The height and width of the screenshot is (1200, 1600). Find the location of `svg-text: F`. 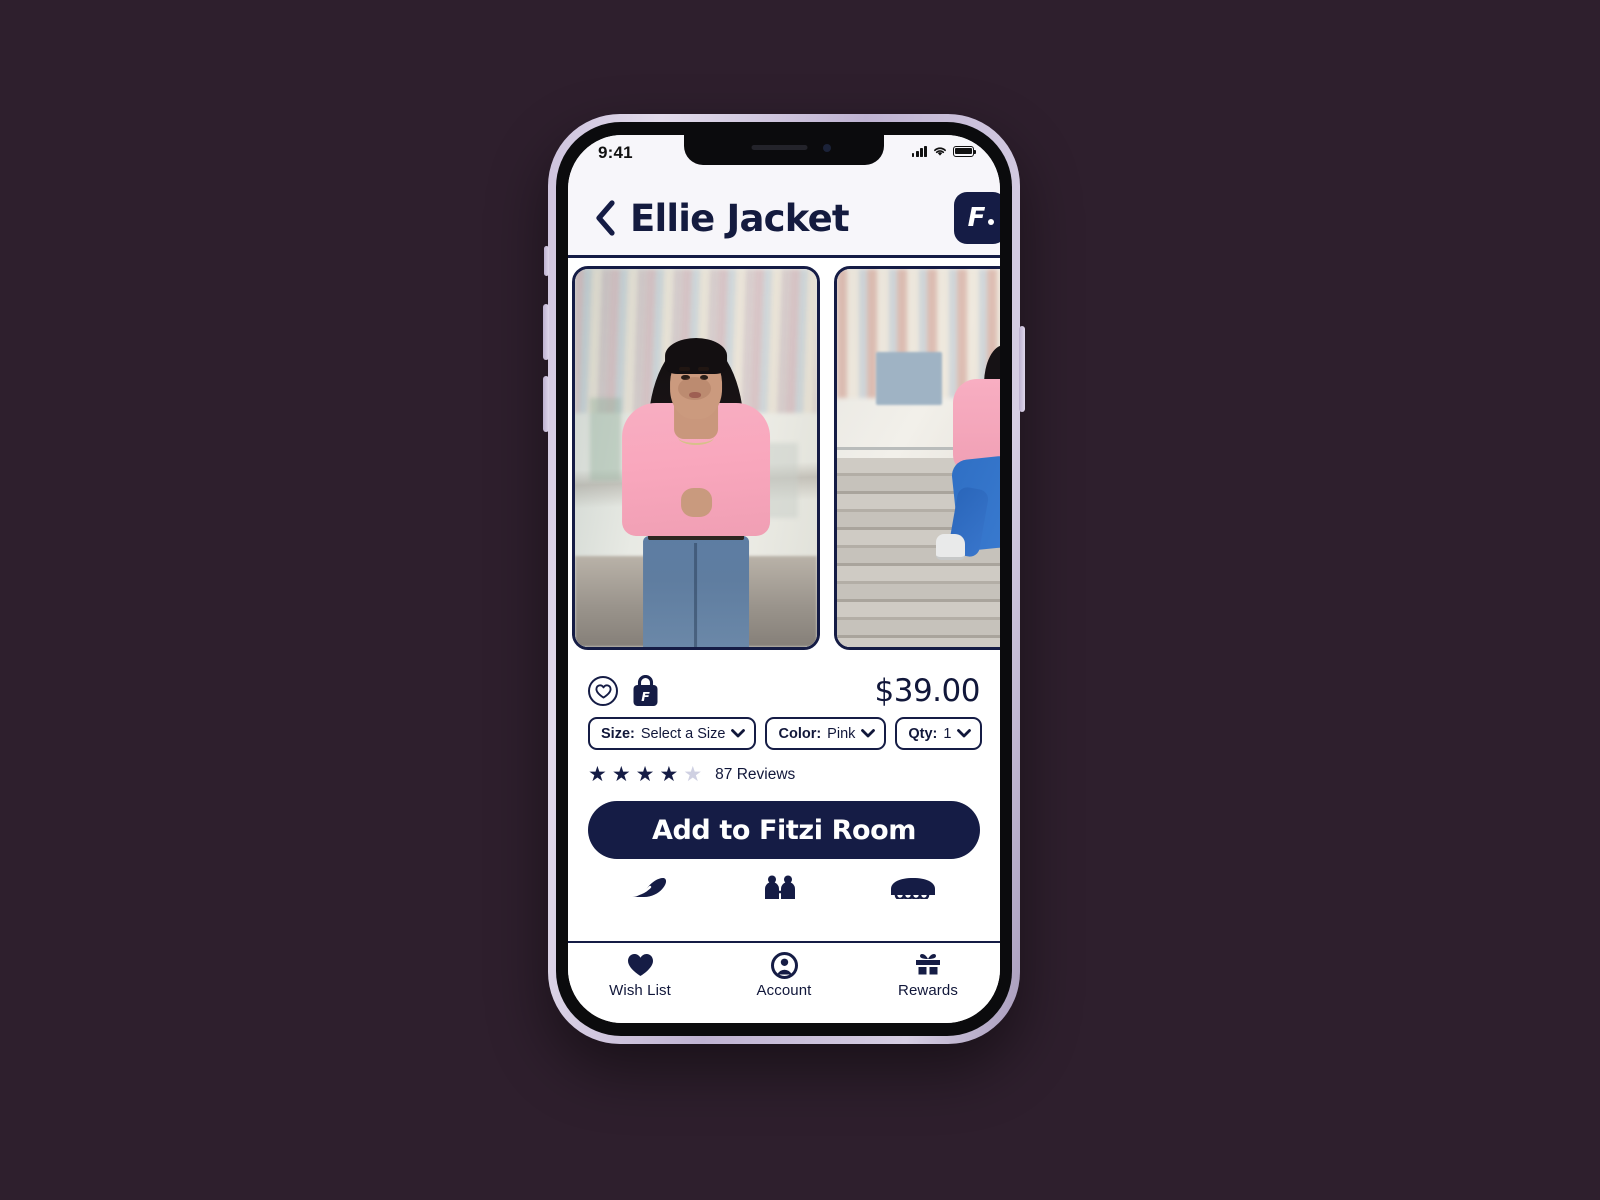

svg-text: F is located at coordinates (645, 696).